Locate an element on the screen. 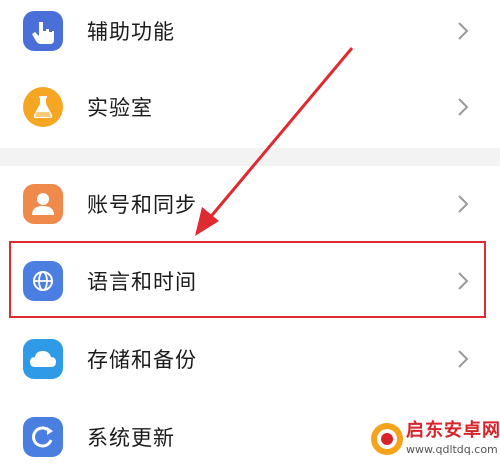 The image size is (500, 464). watermark-title: 启东安卓网 is located at coordinates (453, 430).